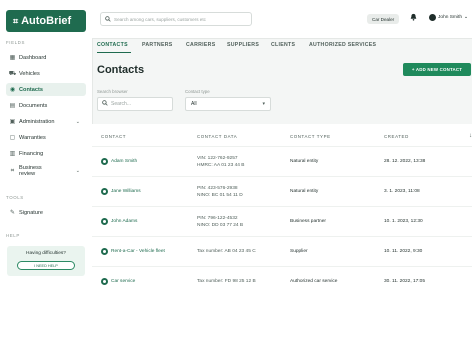  I want to click on contact-name: Rent-a-Car - Vehicle fleet, so click(138, 251).